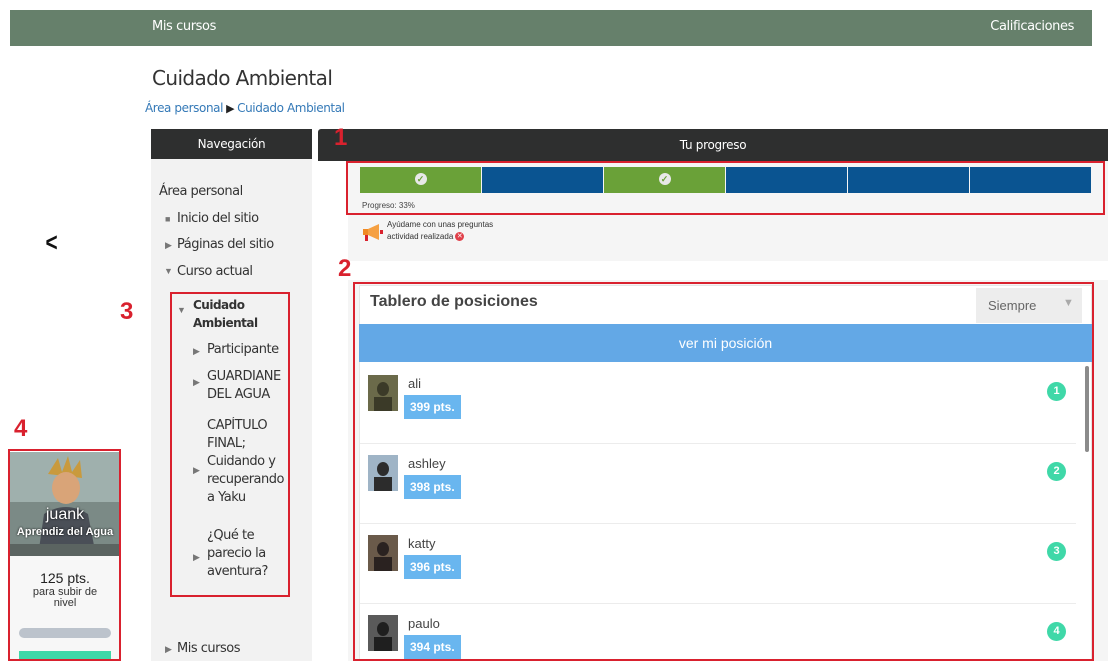 The height and width of the screenshot is (661, 1108). Describe the element at coordinates (52, 242) in the screenshot. I see `chevron-left-icon: <` at that location.